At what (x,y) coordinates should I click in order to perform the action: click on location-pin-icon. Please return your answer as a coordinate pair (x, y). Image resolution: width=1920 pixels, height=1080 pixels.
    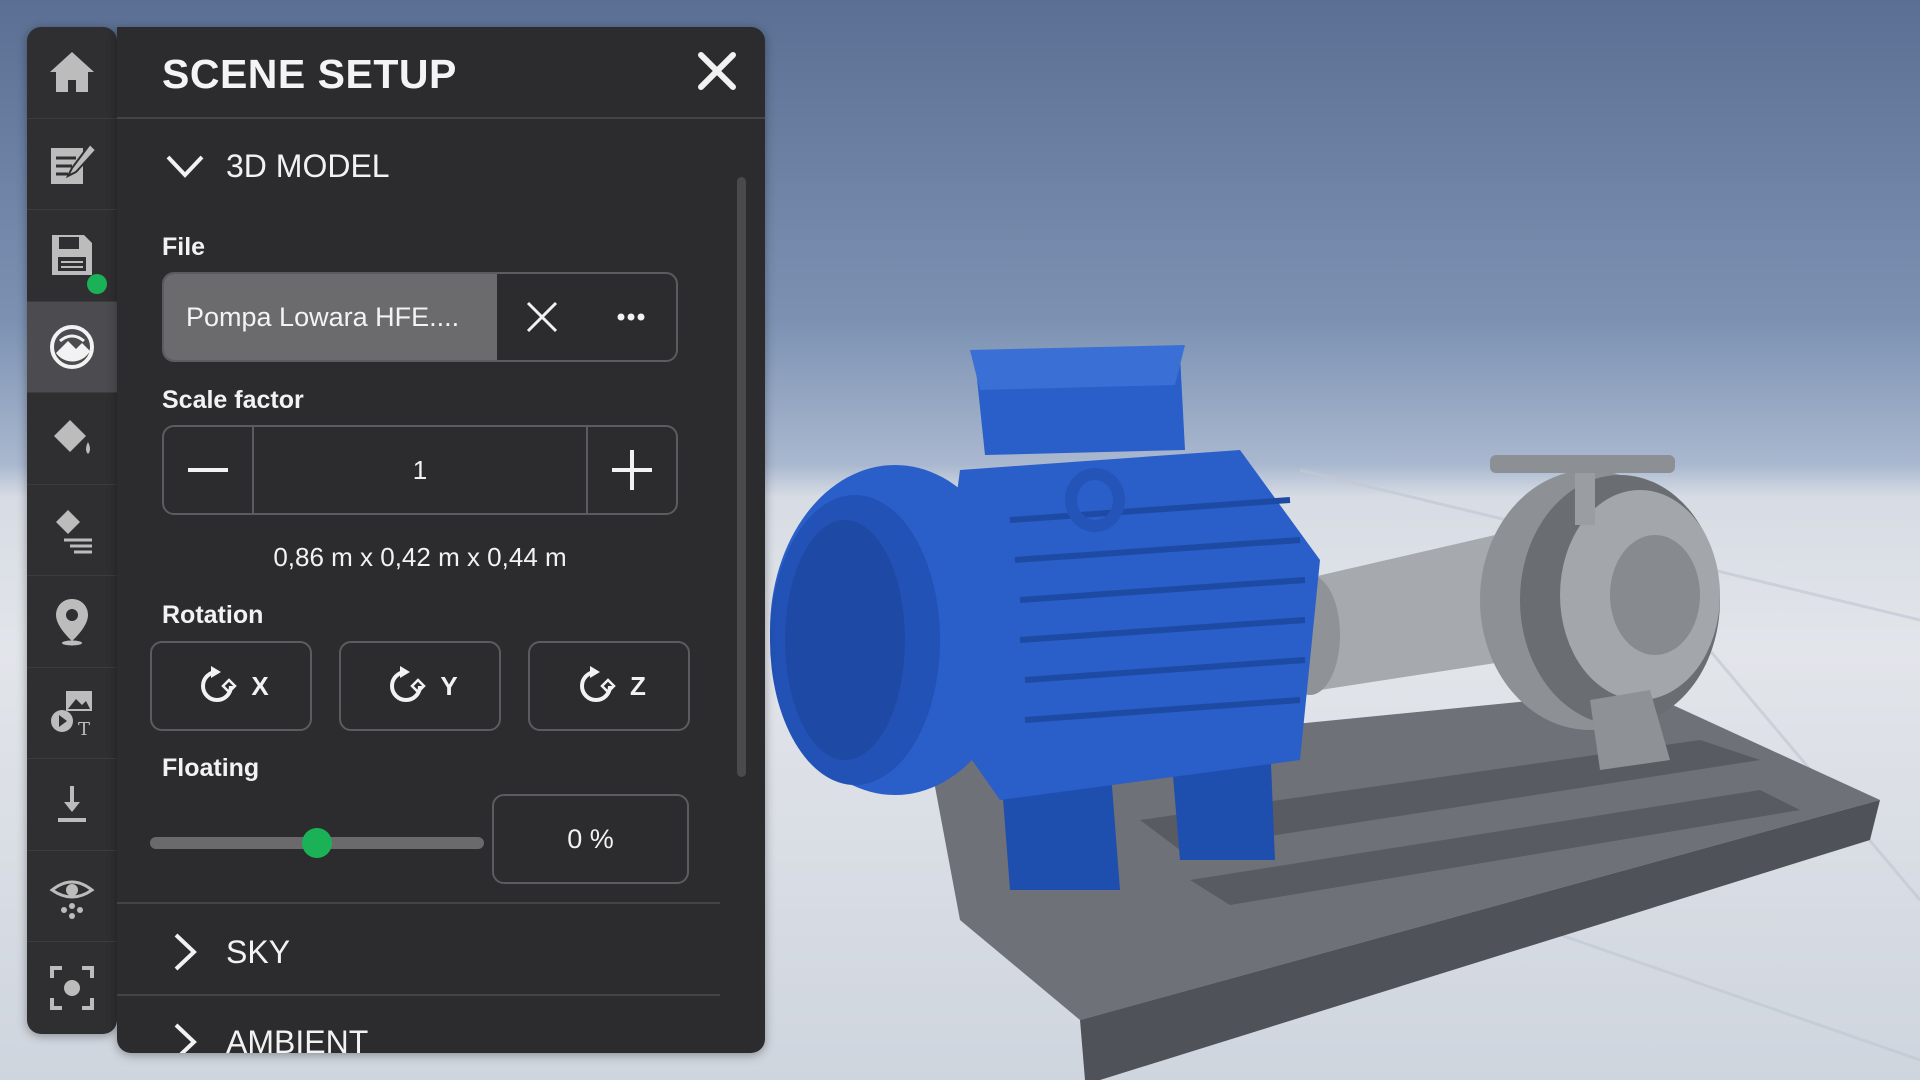
    Looking at the image, I should click on (72, 622).